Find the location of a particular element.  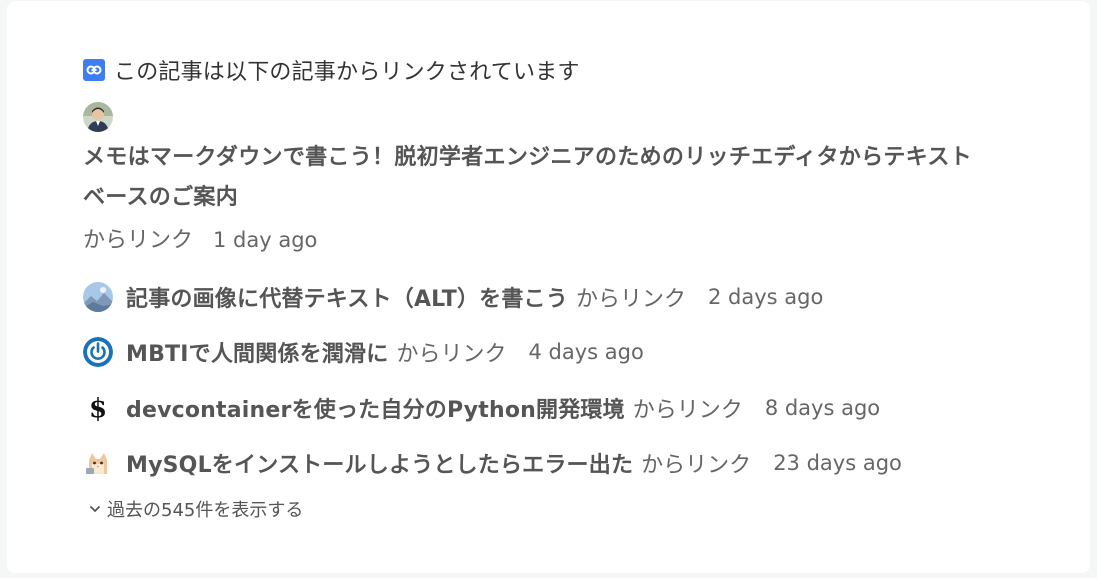

article-title-link: devcontainerを使った自分のPython開発環境 is located at coordinates (375, 408).